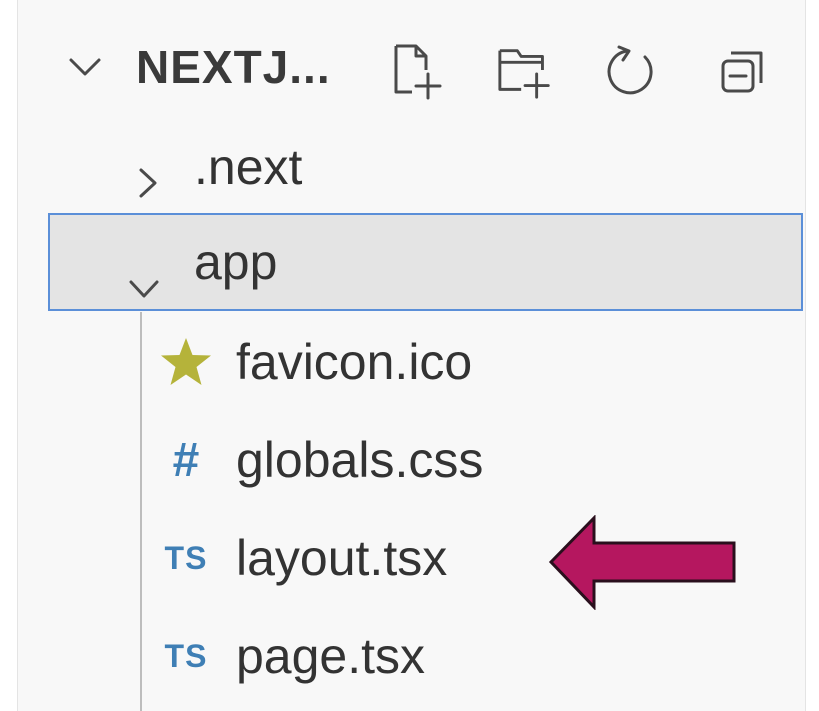 This screenshot has height=711, width=819. I want to click on tree-item-label: app, so click(236, 262).